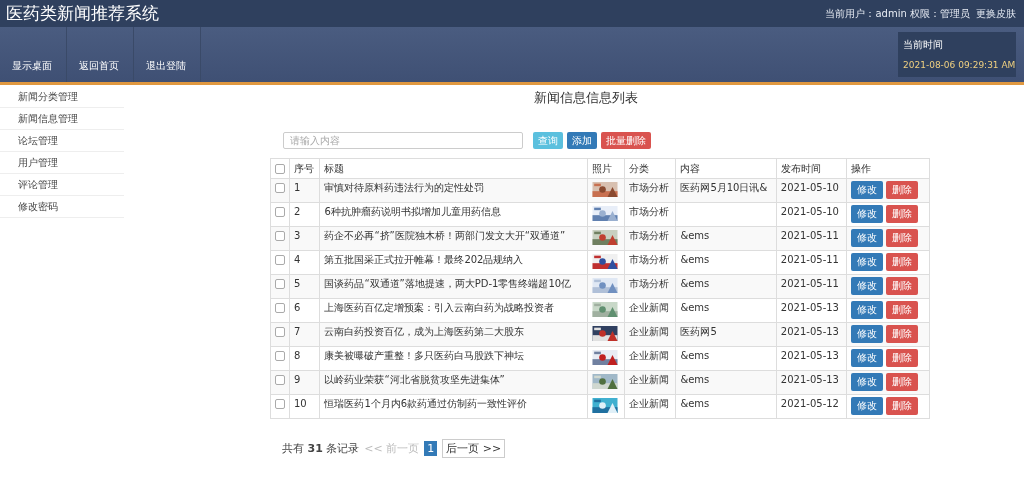 The image size is (1024, 483). Describe the element at coordinates (297, 187) in the screenshot. I see `table-cell: 1` at that location.